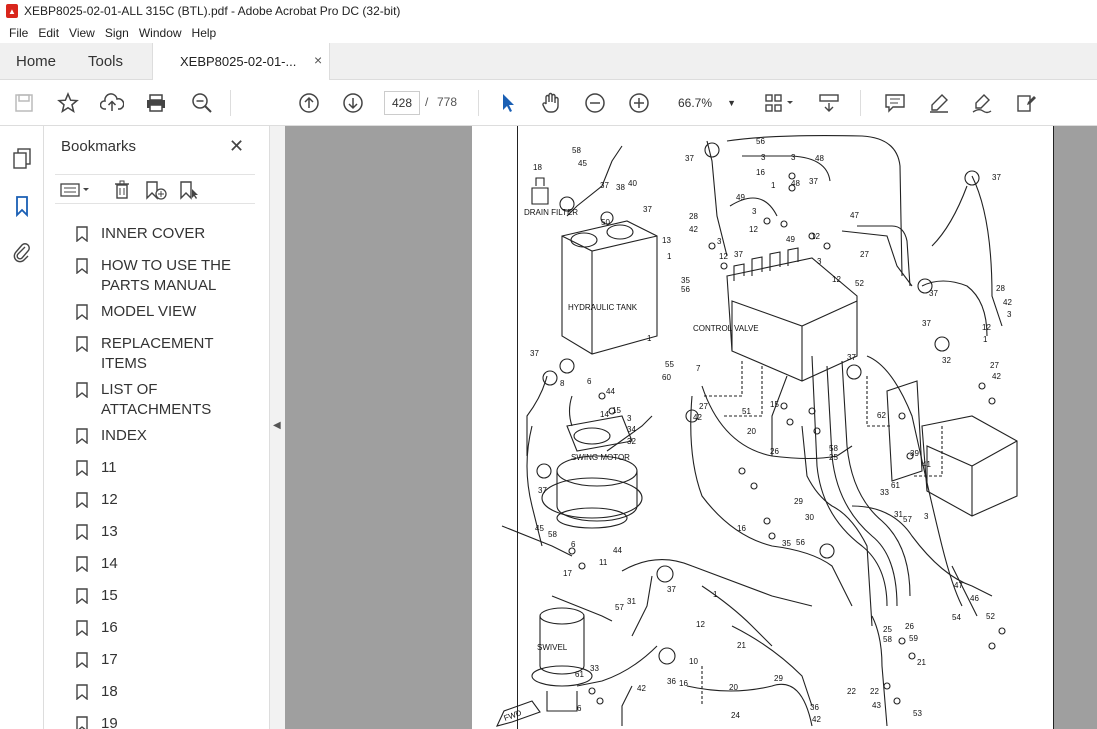 The image size is (1097, 729). I want to click on part-number: 58, so click(552, 534).